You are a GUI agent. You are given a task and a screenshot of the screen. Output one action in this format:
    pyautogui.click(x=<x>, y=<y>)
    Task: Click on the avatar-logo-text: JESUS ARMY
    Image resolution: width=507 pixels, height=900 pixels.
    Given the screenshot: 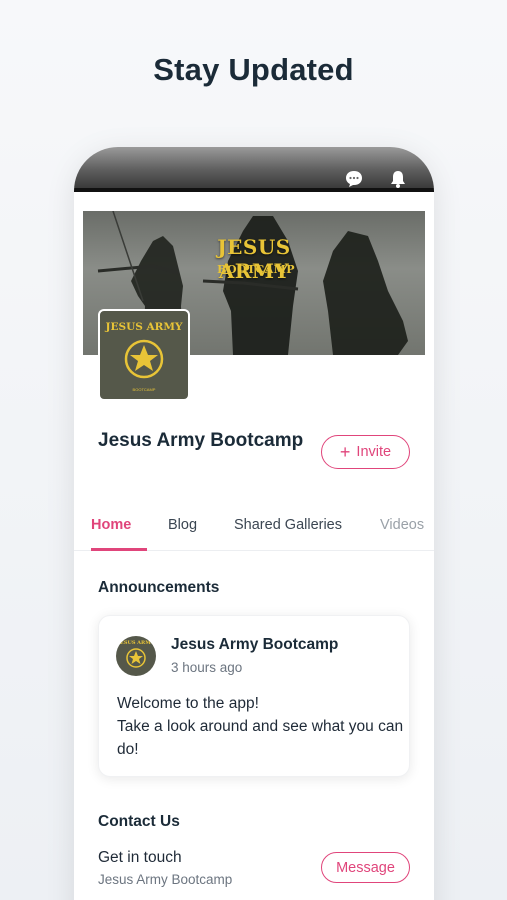 What is the action you would take?
    pyautogui.click(x=136, y=643)
    